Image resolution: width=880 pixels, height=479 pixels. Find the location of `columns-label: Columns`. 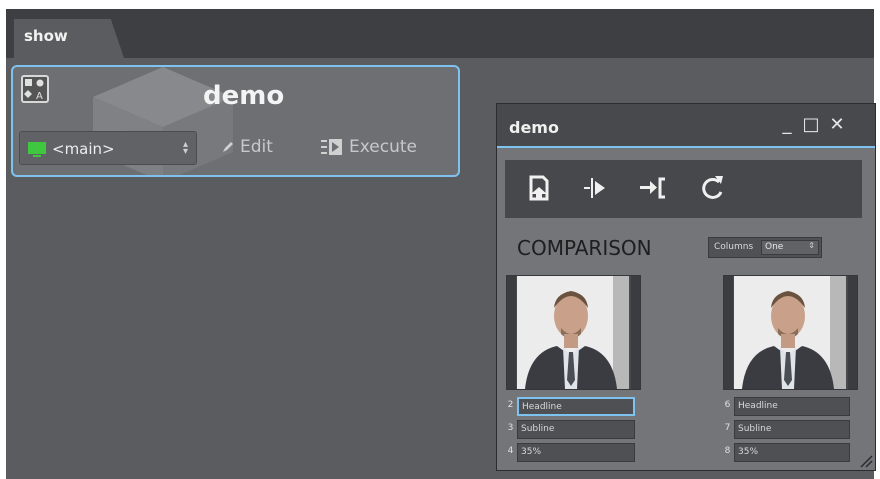

columns-label: Columns is located at coordinates (734, 247).